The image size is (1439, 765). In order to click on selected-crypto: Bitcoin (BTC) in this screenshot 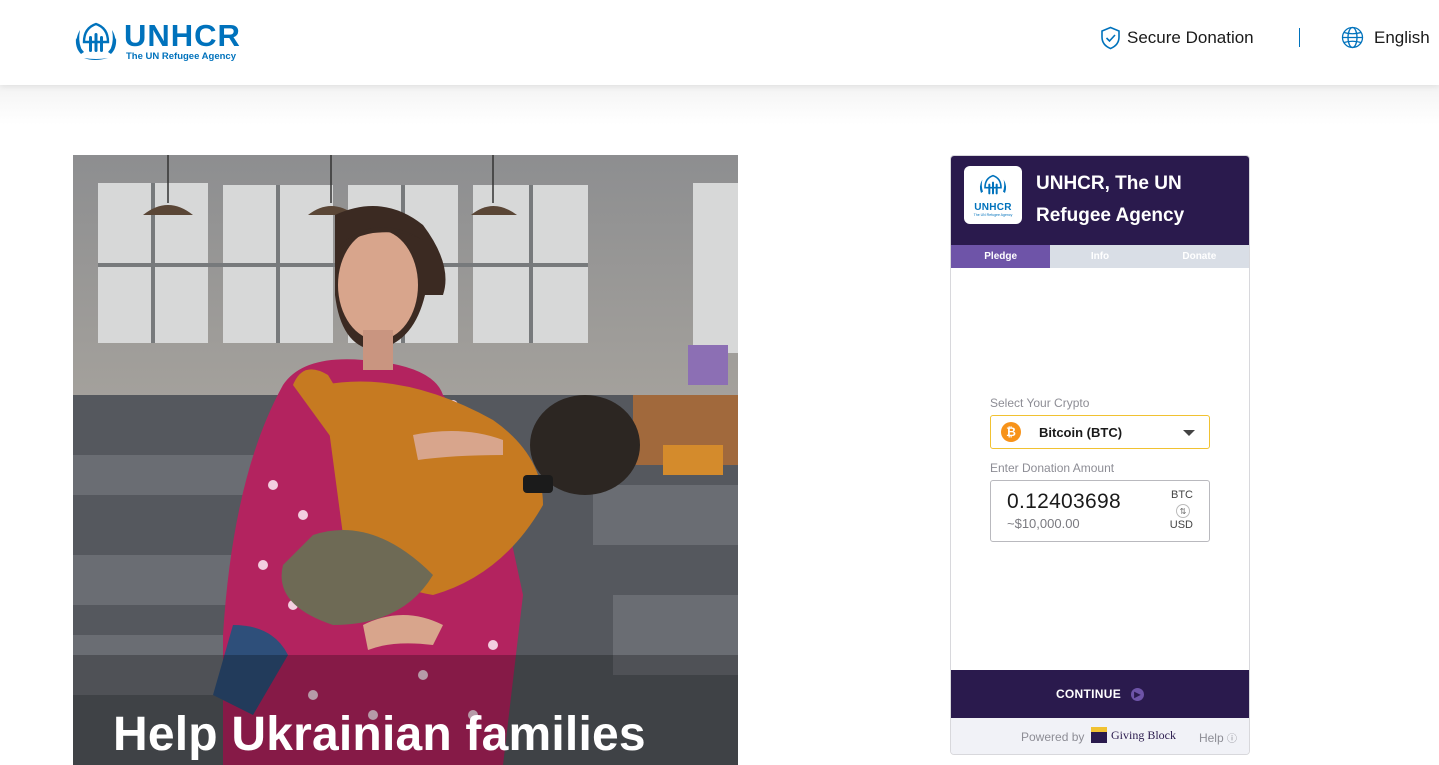, I will do `click(1081, 432)`.